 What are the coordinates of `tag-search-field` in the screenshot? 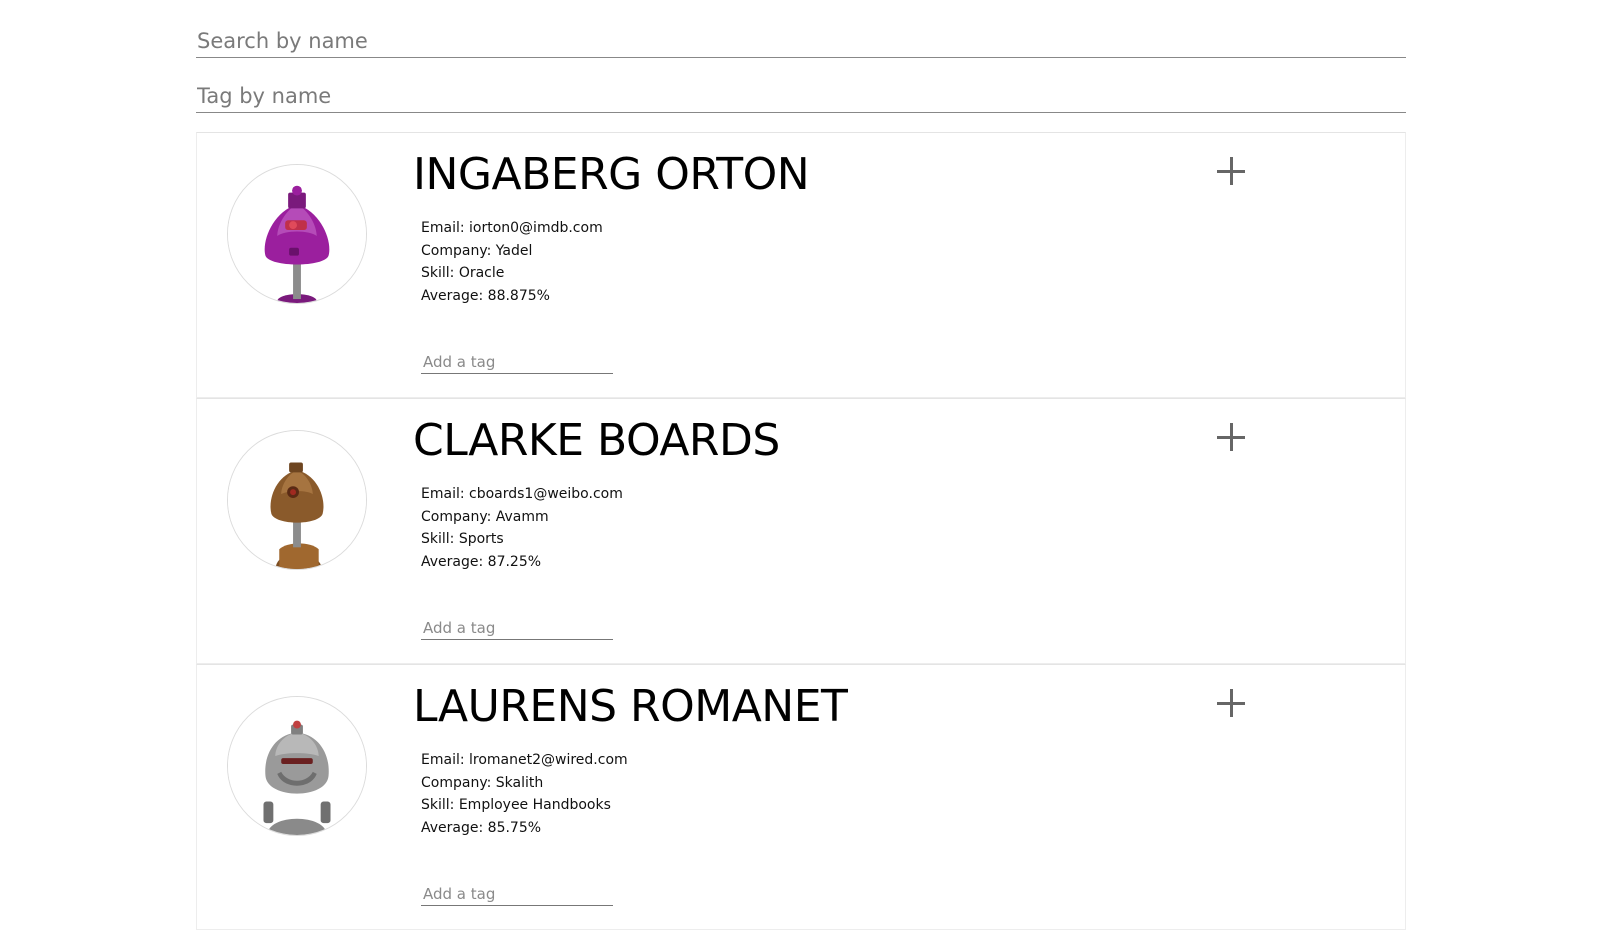 It's located at (802, 85).